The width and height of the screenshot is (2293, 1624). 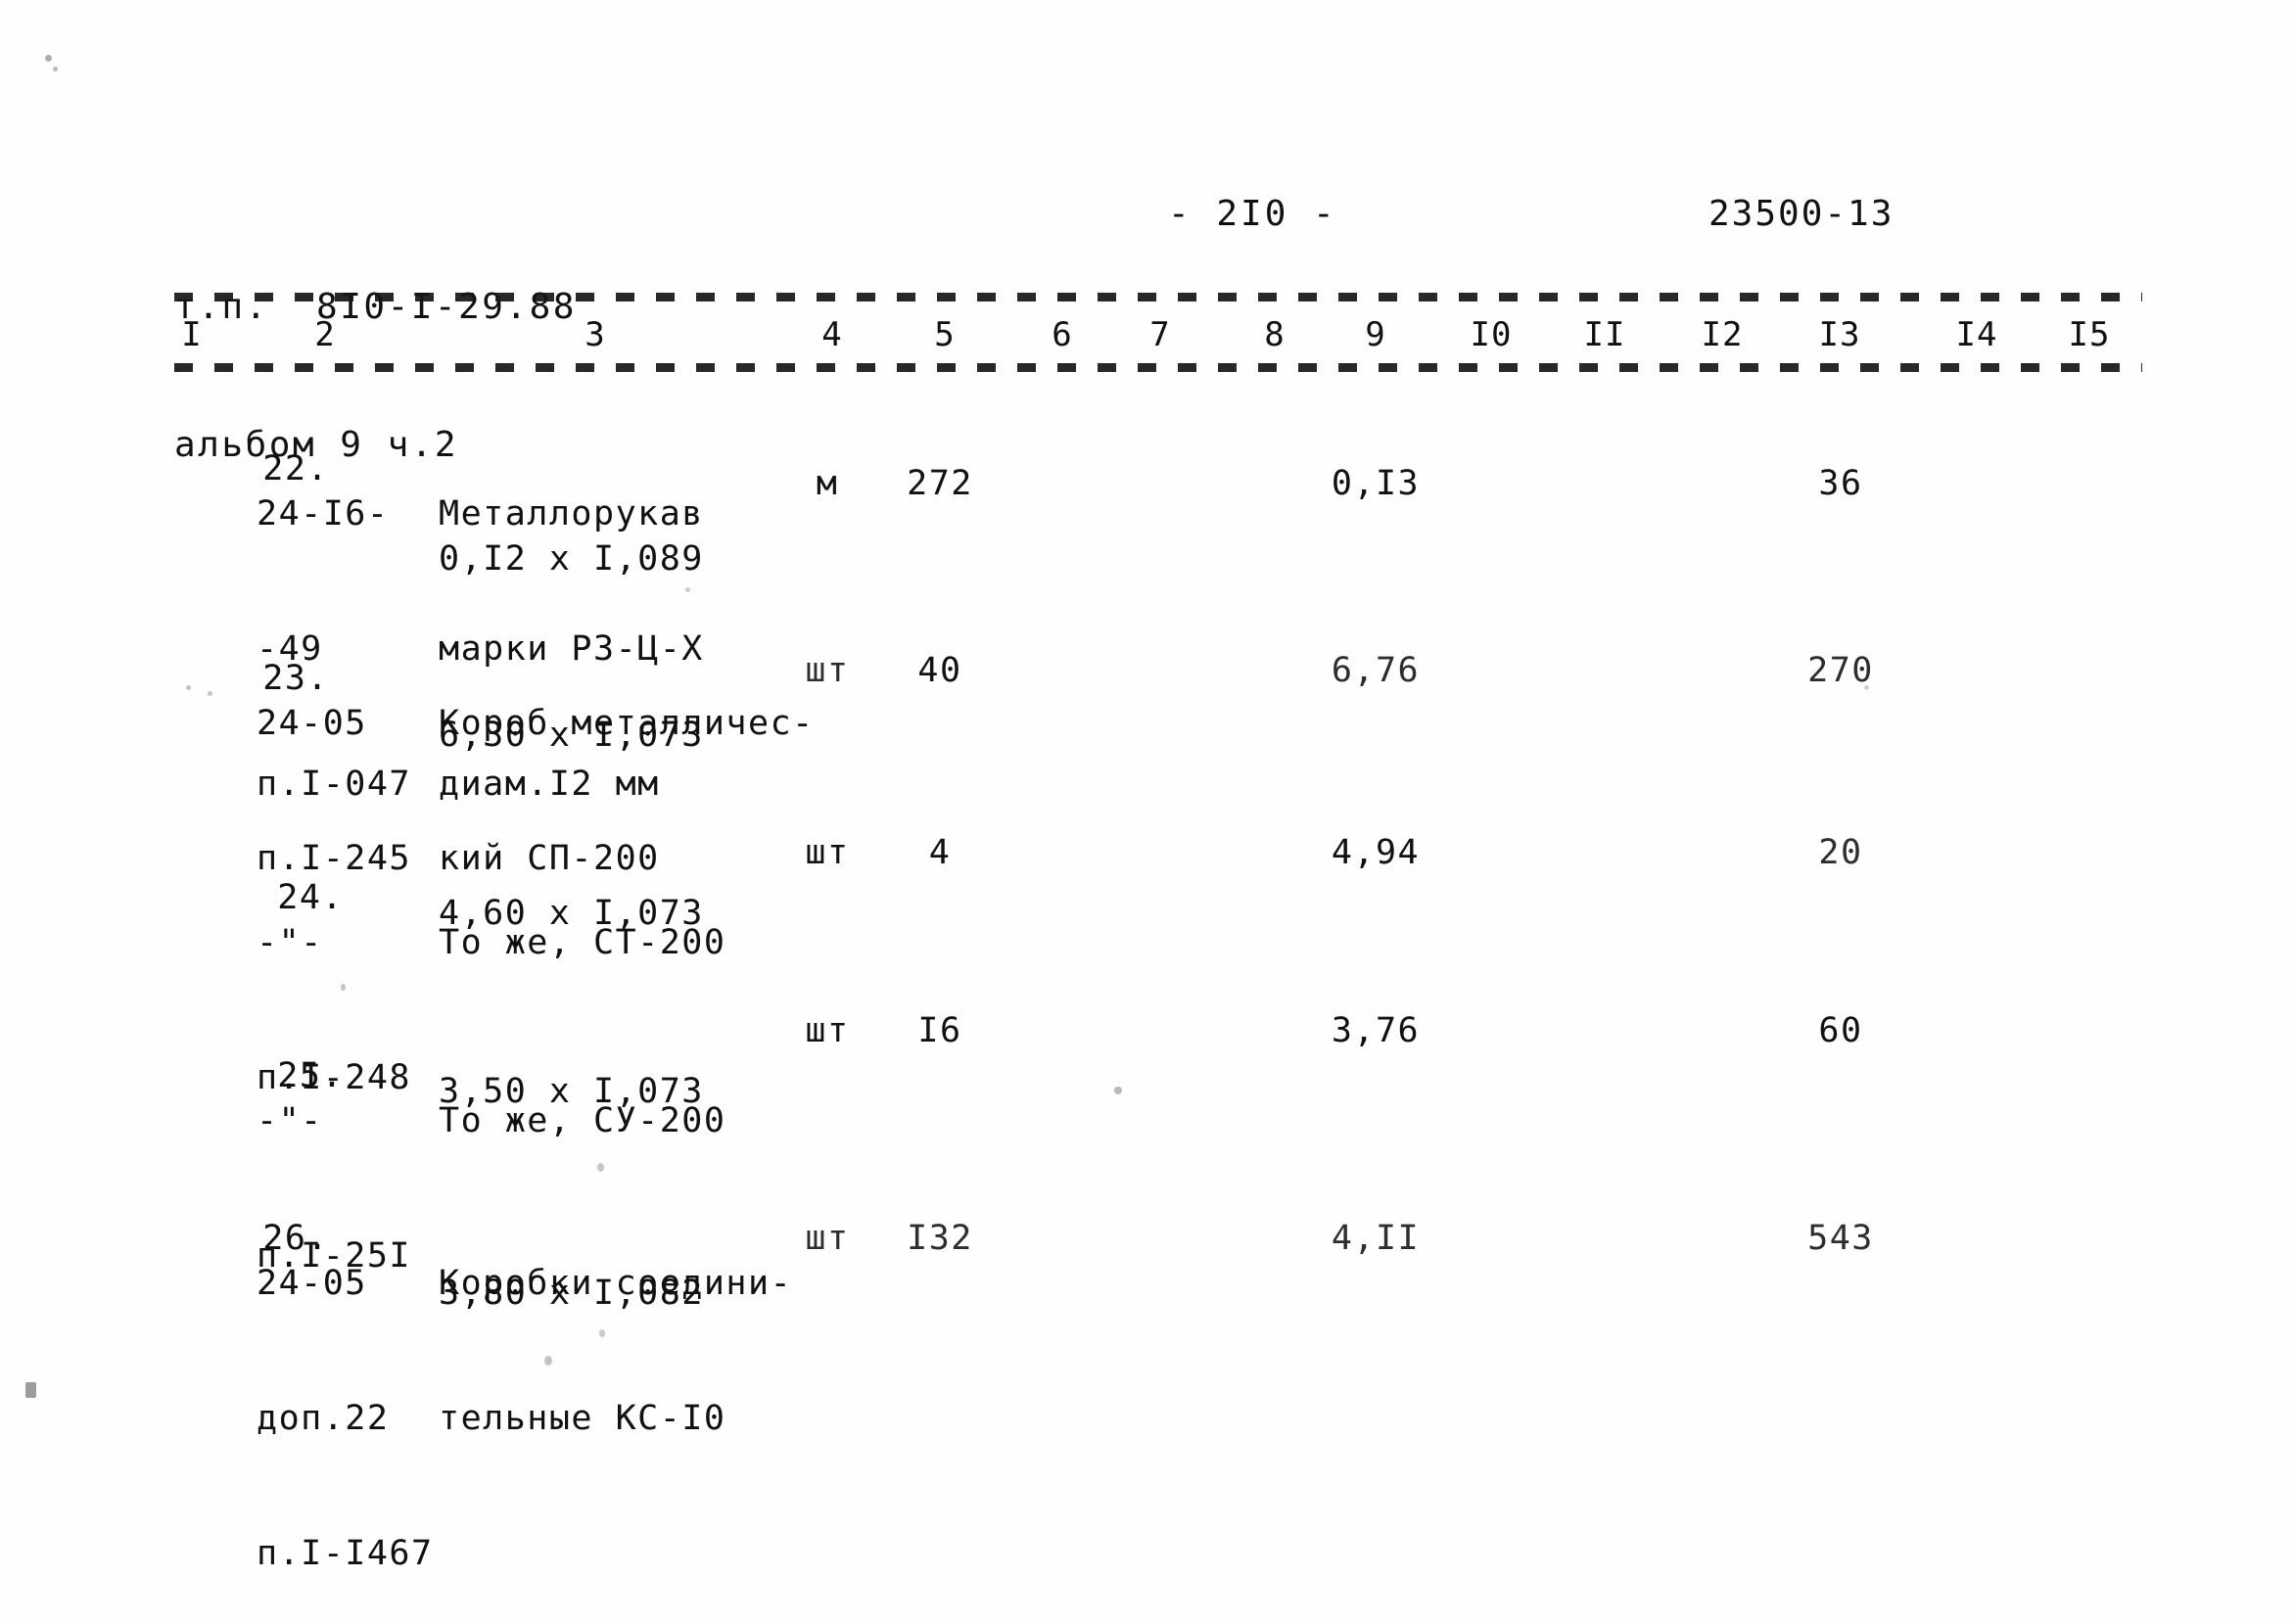 What do you see at coordinates (571, 913) in the screenshot?
I see `row-formula: 4,60 x I,073` at bounding box center [571, 913].